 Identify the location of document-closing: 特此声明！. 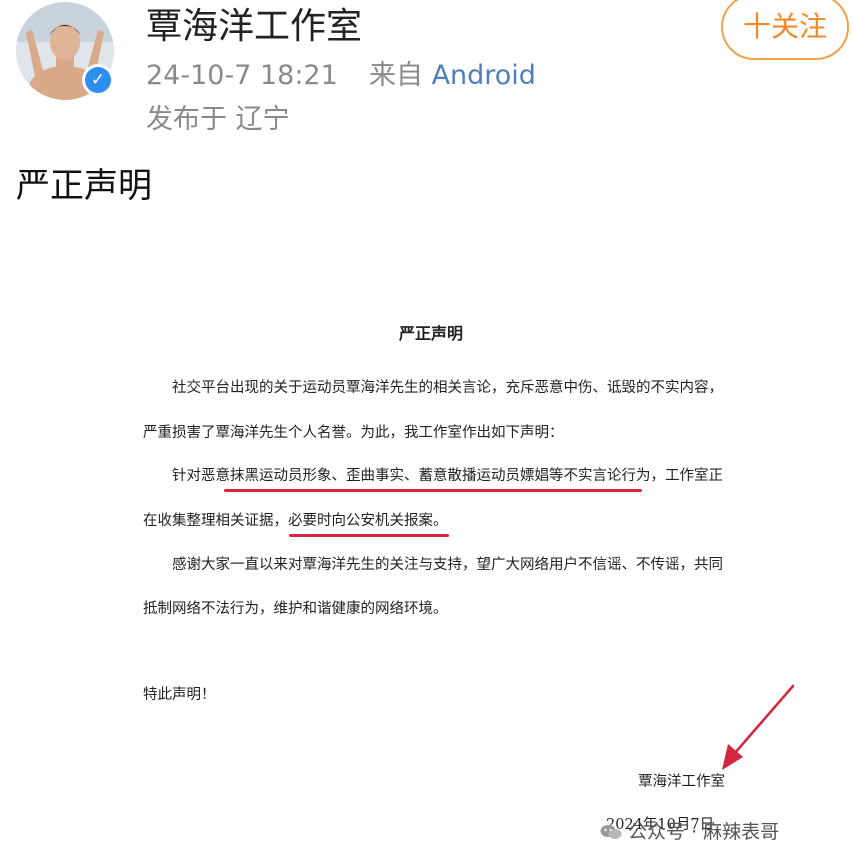
(179, 695).